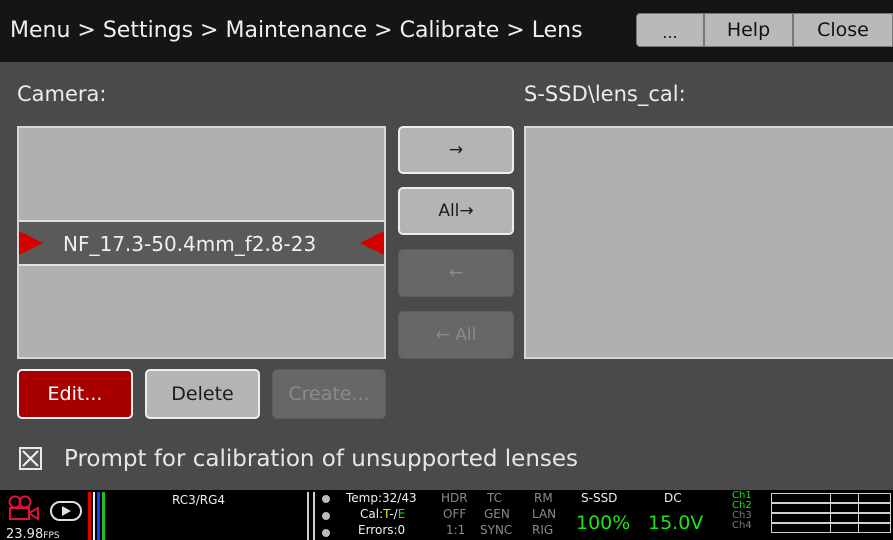  Describe the element at coordinates (456, 530) in the screenshot. I see `hdr-ratio: 1:1` at that location.